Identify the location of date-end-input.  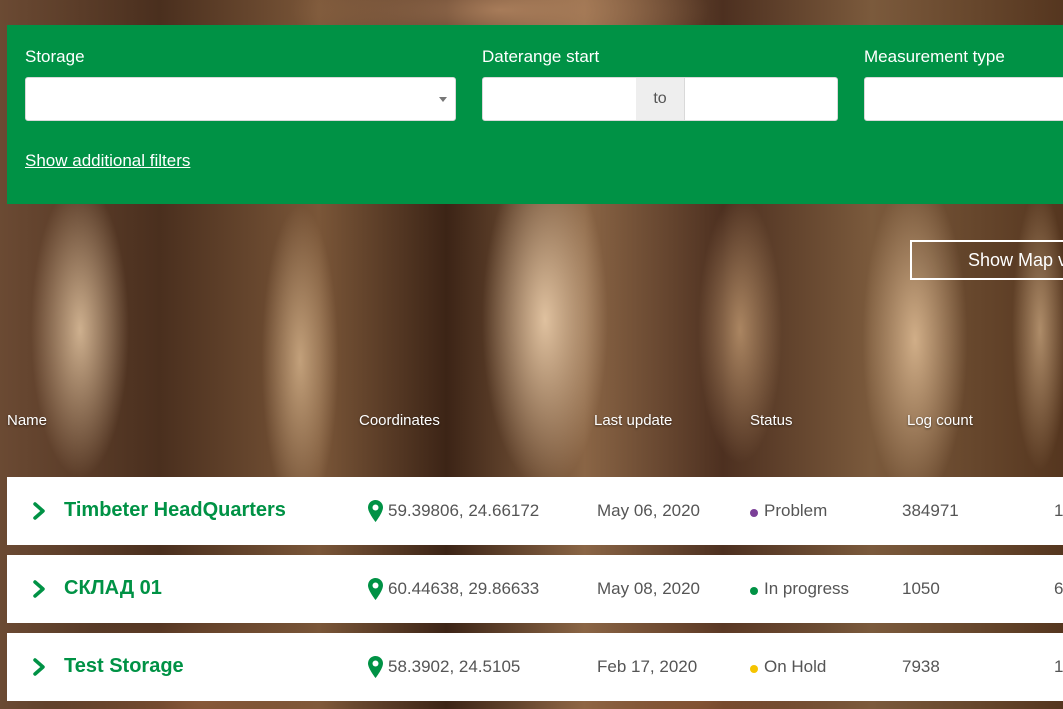
(761, 99).